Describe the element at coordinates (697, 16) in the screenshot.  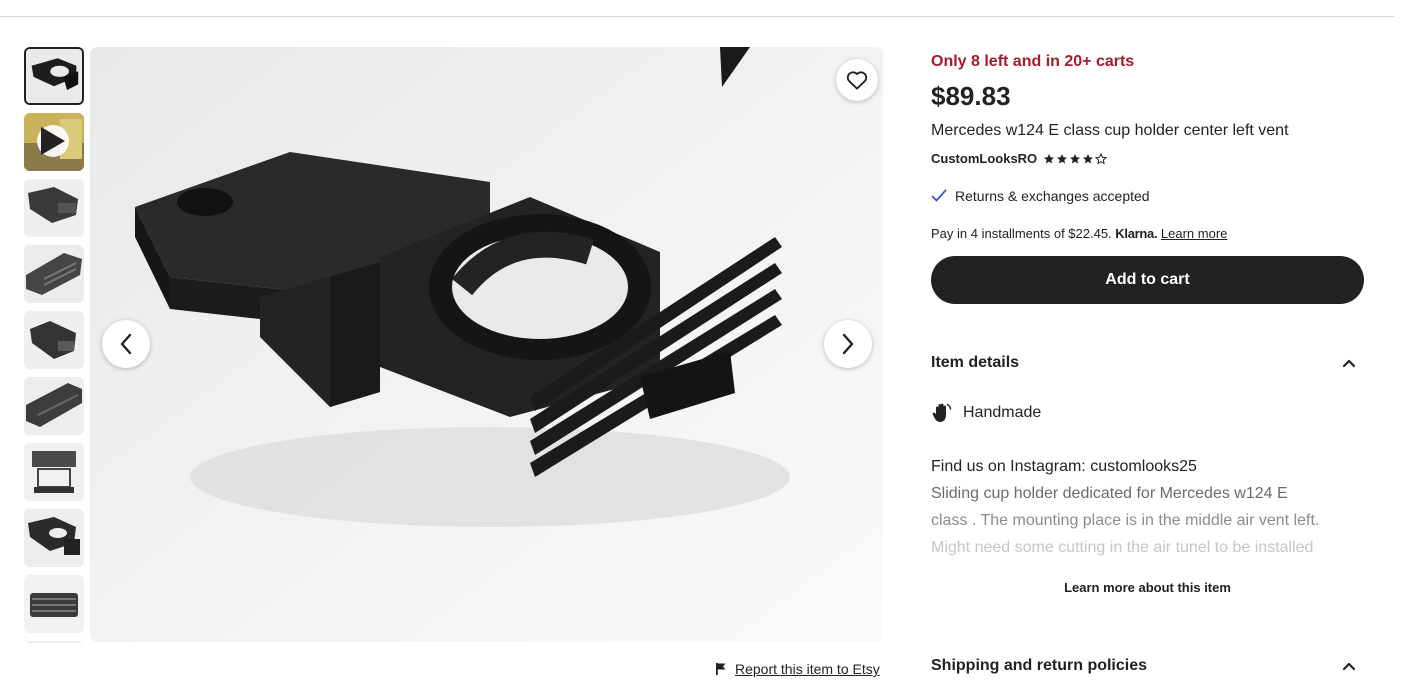
I see `header-divider` at that location.